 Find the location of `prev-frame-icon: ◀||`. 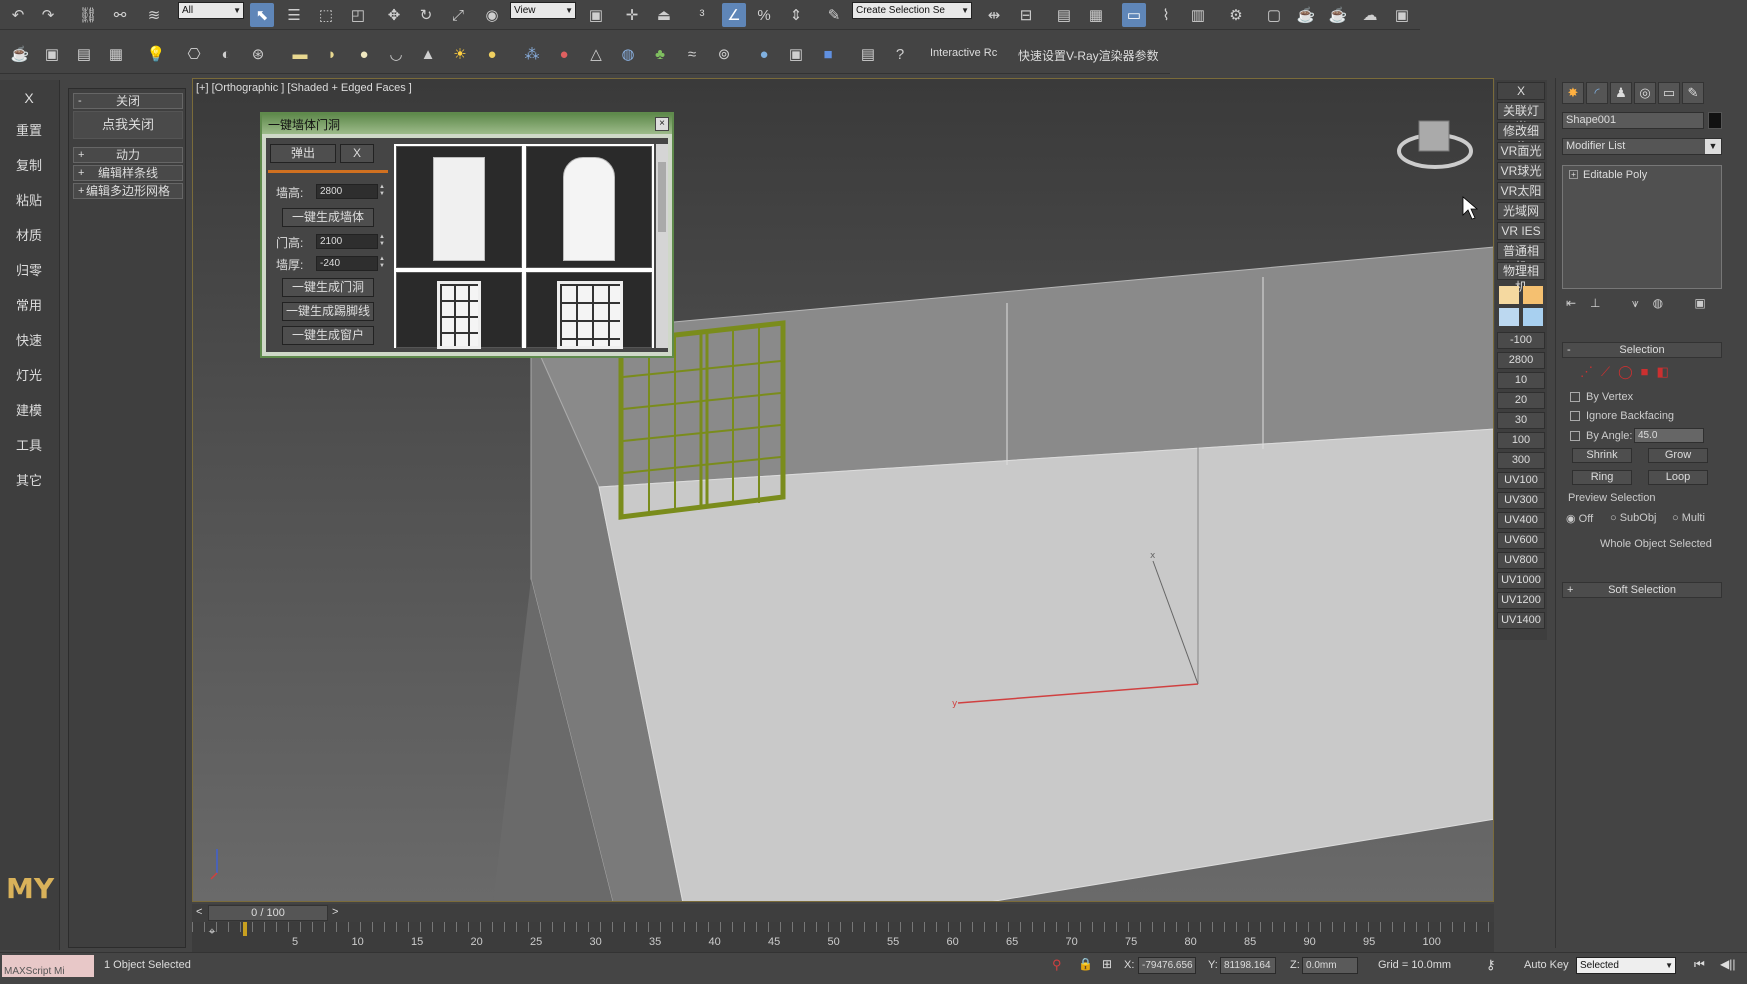

prev-frame-icon: ◀|| is located at coordinates (1727, 964).